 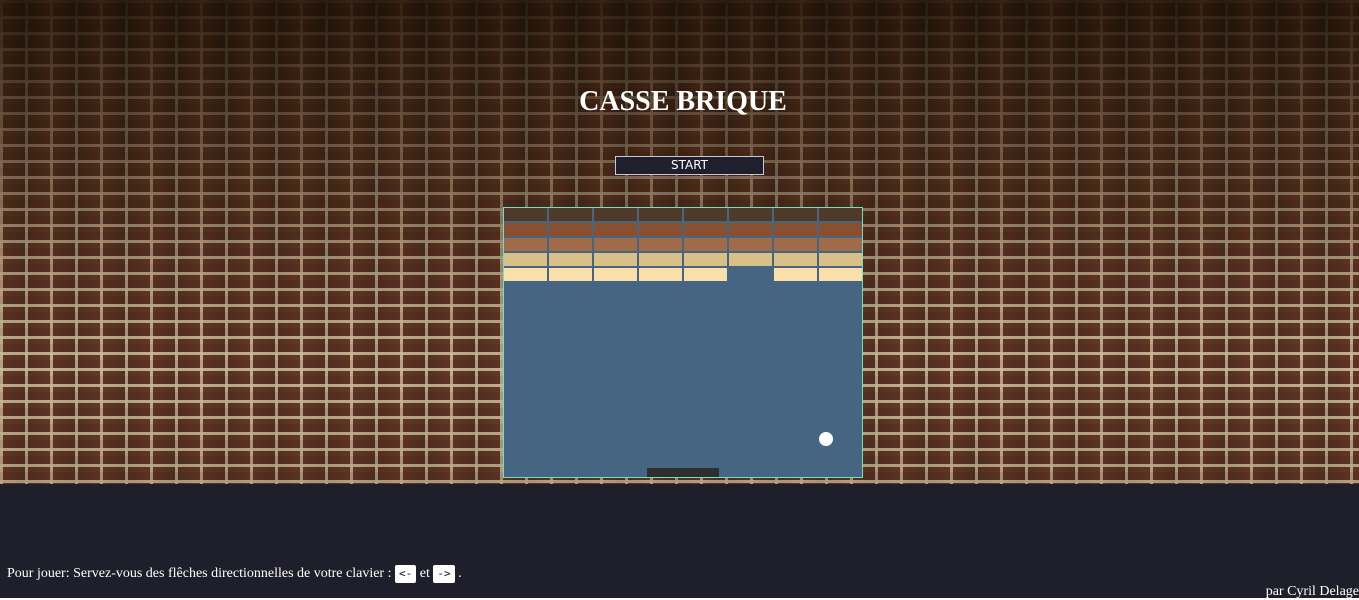 What do you see at coordinates (826, 439) in the screenshot?
I see `ball` at bounding box center [826, 439].